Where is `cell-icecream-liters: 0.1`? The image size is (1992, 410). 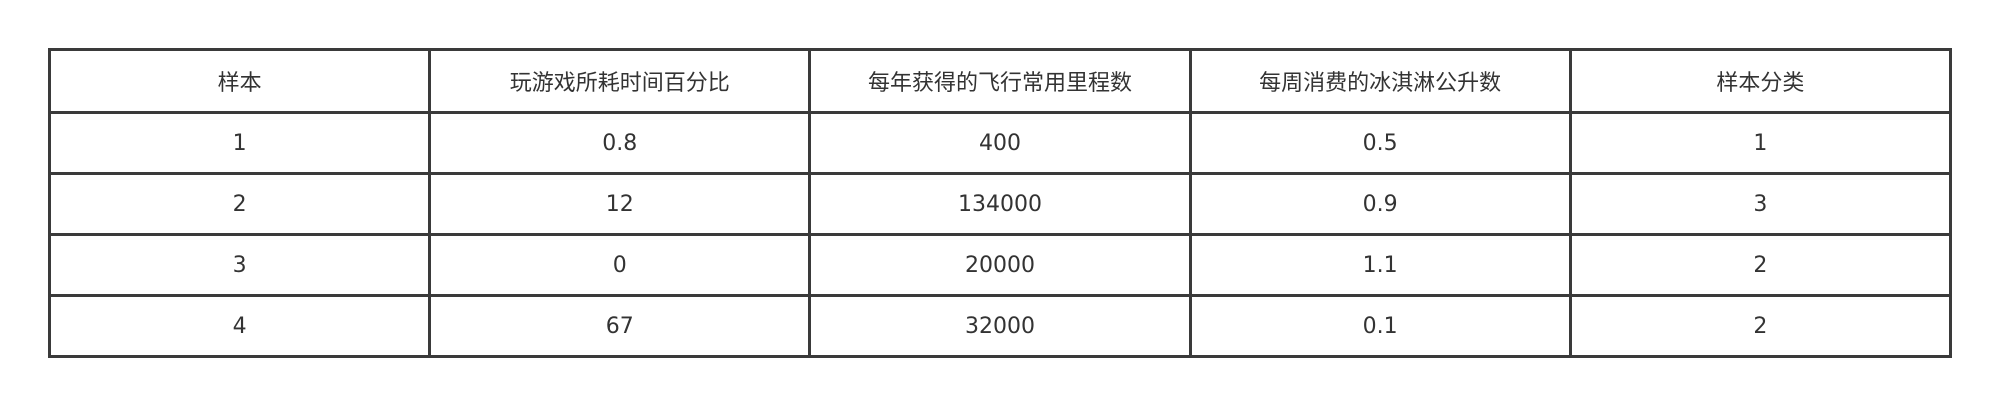
cell-icecream-liters: 0.1 is located at coordinates (1380, 326).